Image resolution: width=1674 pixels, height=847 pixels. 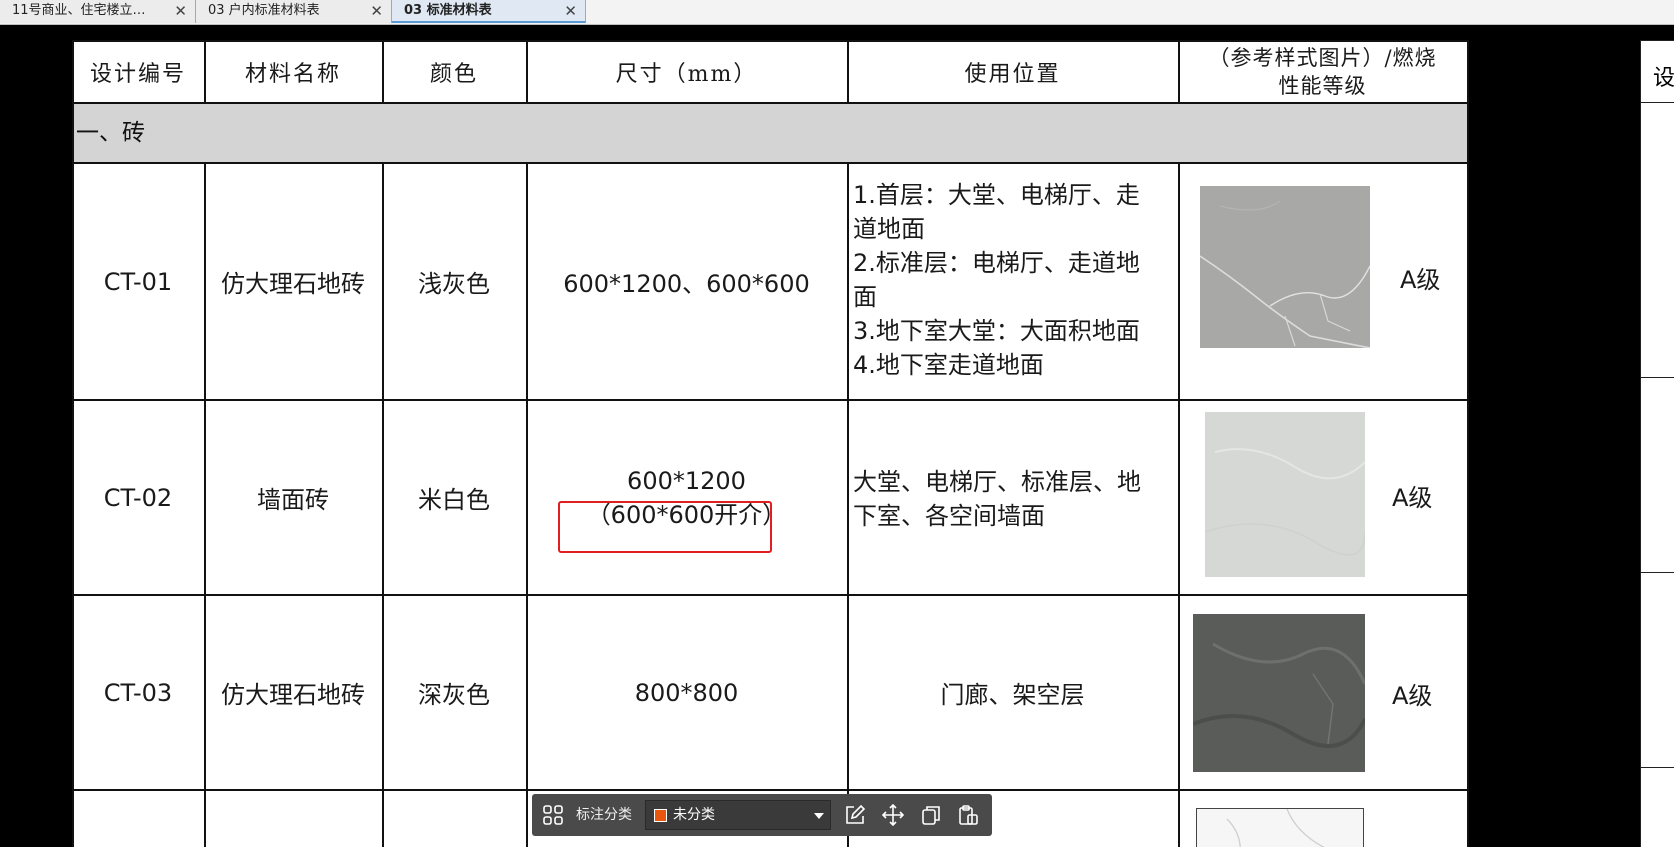 I want to click on paste-icon, so click(x=968, y=815).